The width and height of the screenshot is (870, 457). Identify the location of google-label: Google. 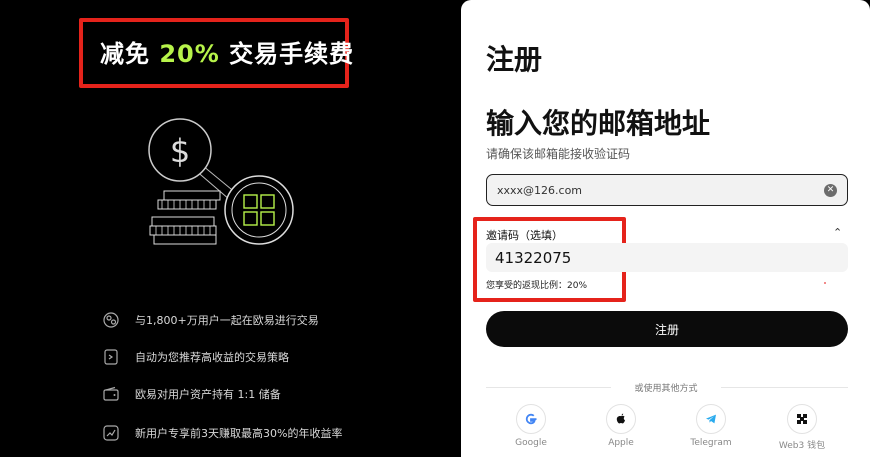
(531, 443).